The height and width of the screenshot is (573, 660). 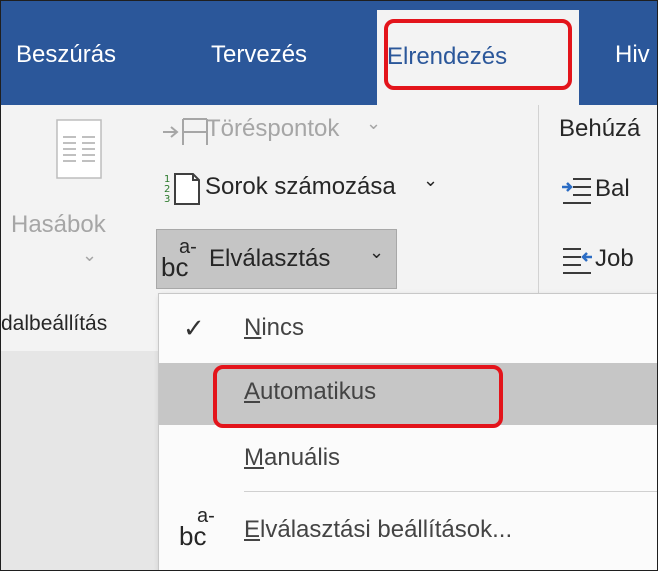 I want to click on line-numbers-button: 1 2 3 Sorok számozása ⌄, so click(x=343, y=190).